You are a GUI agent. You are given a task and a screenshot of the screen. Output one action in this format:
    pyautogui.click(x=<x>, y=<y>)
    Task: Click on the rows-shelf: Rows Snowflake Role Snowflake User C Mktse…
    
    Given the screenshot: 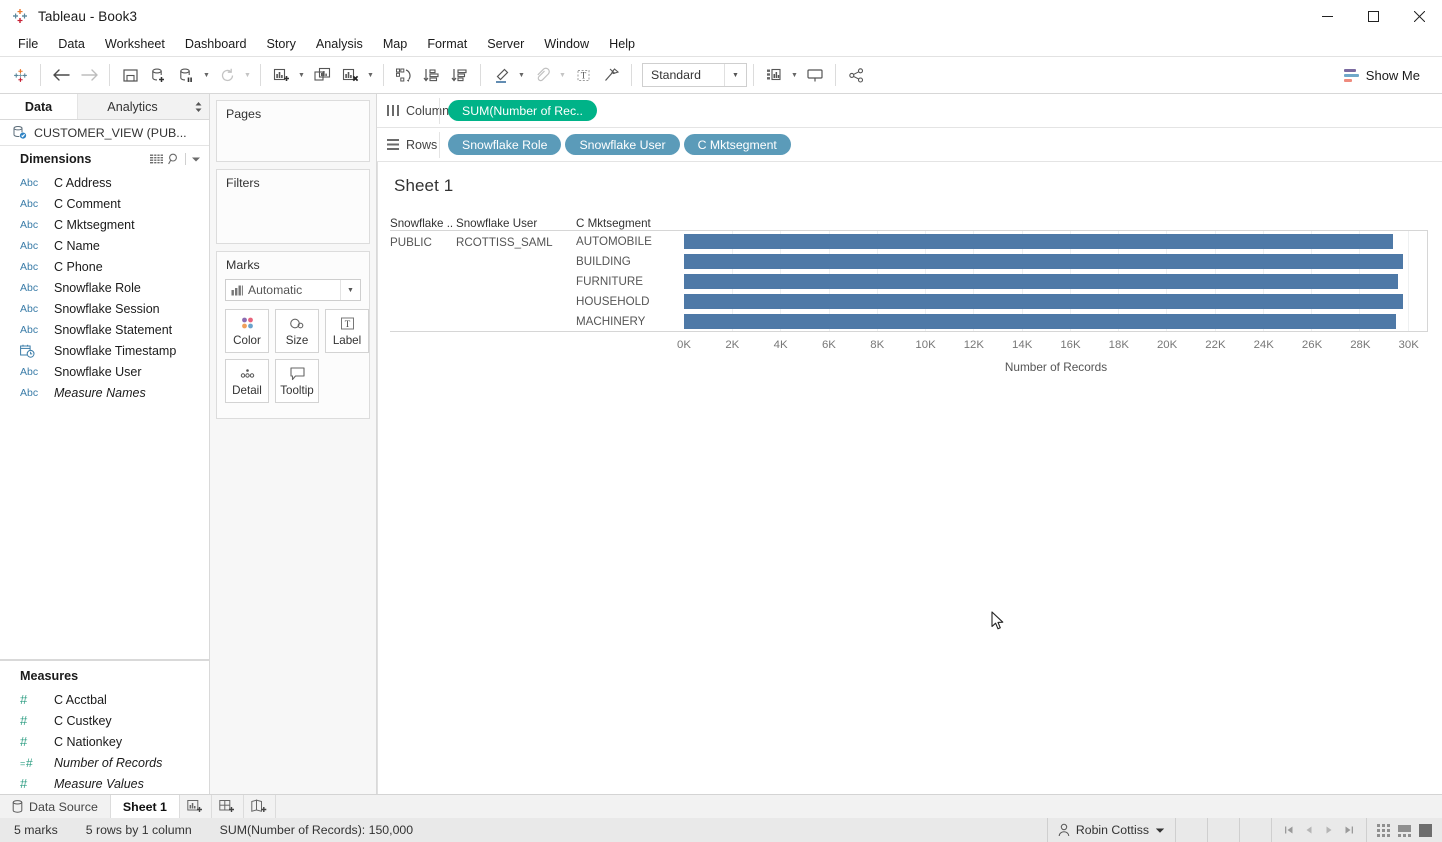 What is the action you would take?
    pyautogui.click(x=909, y=145)
    